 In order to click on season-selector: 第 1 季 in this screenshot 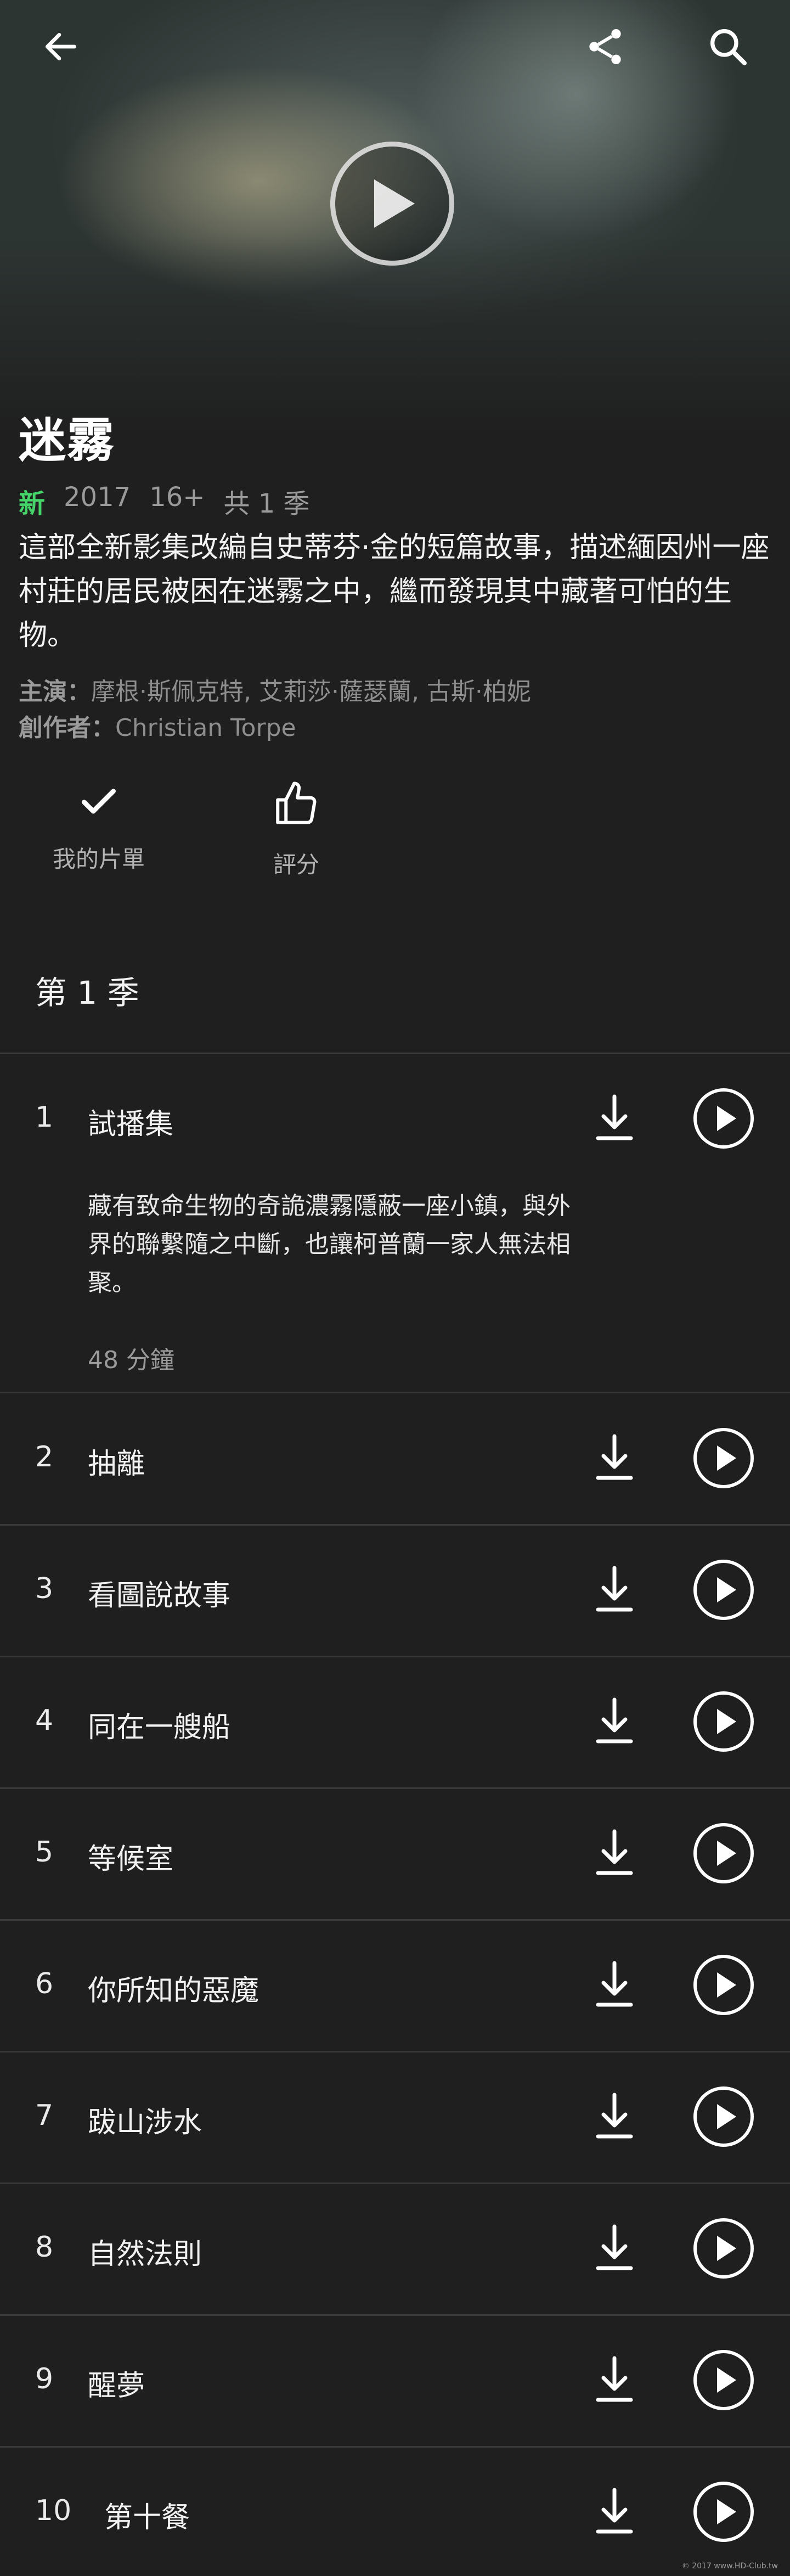, I will do `click(87, 990)`.